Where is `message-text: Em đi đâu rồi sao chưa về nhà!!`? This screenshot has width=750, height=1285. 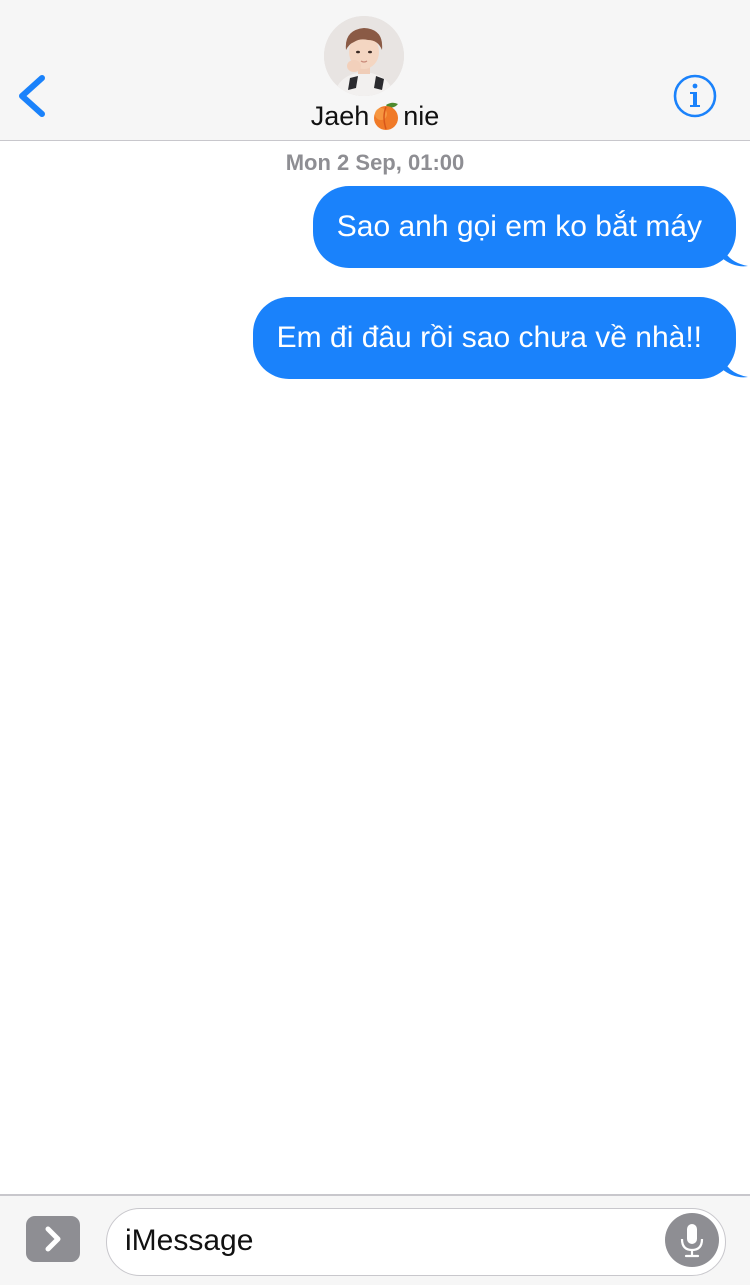 message-text: Em đi đâu rồi sao chưa về nhà!! is located at coordinates (489, 337).